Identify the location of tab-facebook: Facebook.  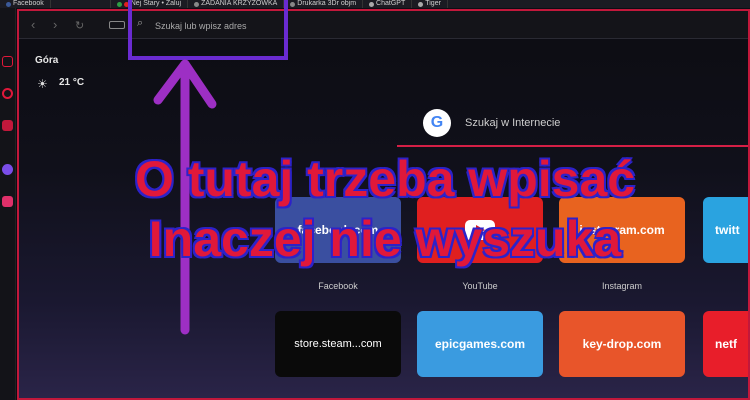
(25, 4).